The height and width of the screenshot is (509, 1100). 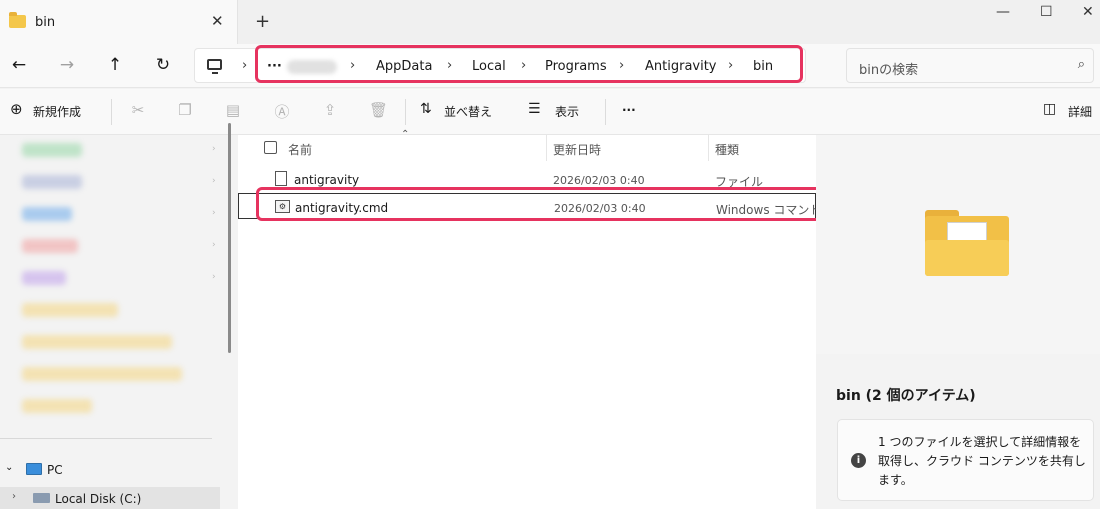 What do you see at coordinates (163, 65) in the screenshot?
I see `refresh-button: ↻` at bounding box center [163, 65].